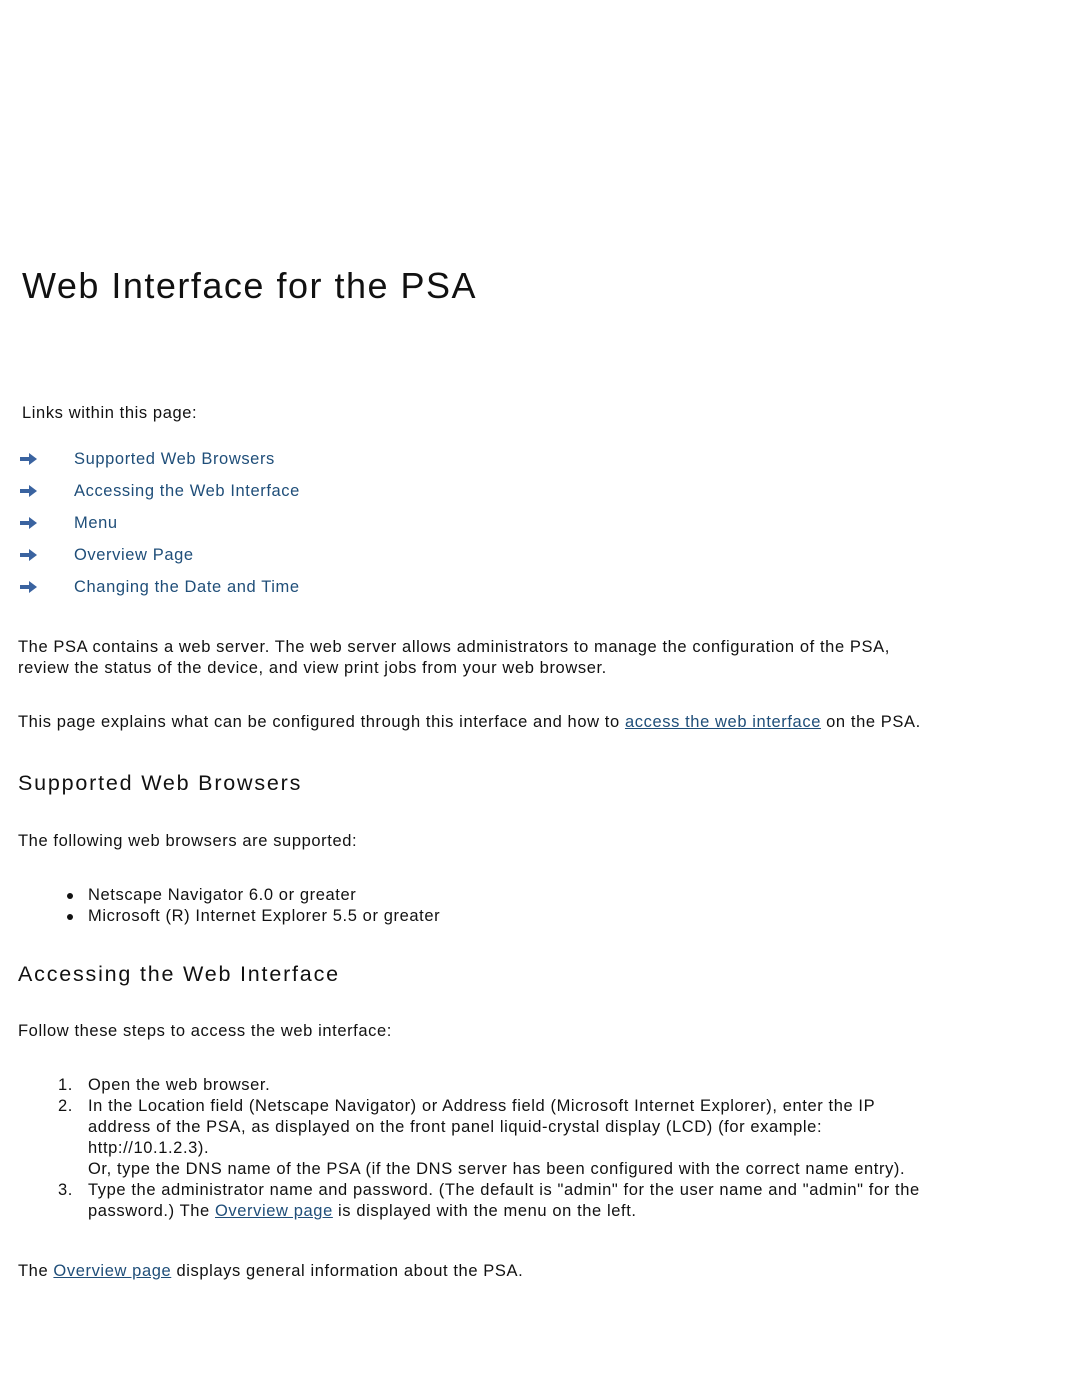 Image resolution: width=1080 pixels, height=1397 pixels. Describe the element at coordinates (149, 1148) in the screenshot. I see `step-text: http://10.1.2.3).` at that location.